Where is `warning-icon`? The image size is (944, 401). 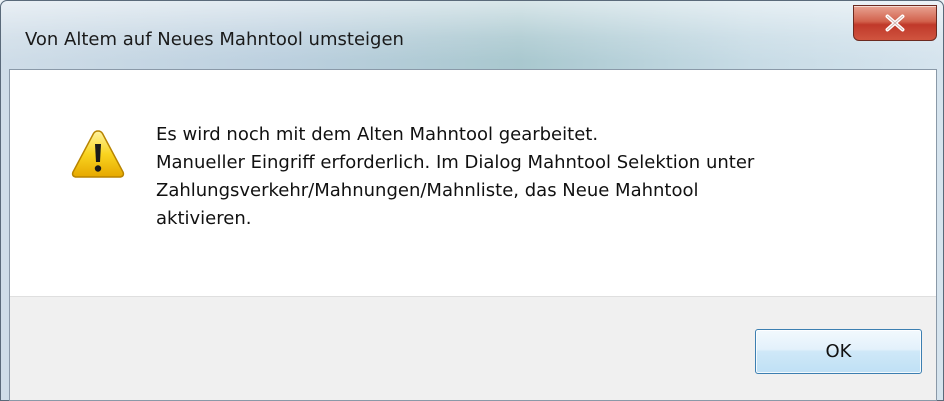 warning-icon is located at coordinates (98, 154).